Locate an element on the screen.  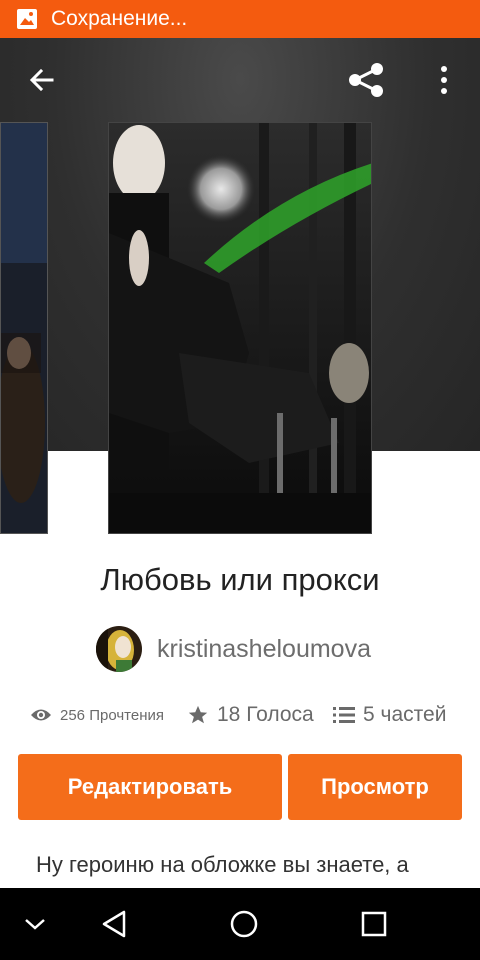
votes-count: 18 Голоса is located at coordinates (250, 715).